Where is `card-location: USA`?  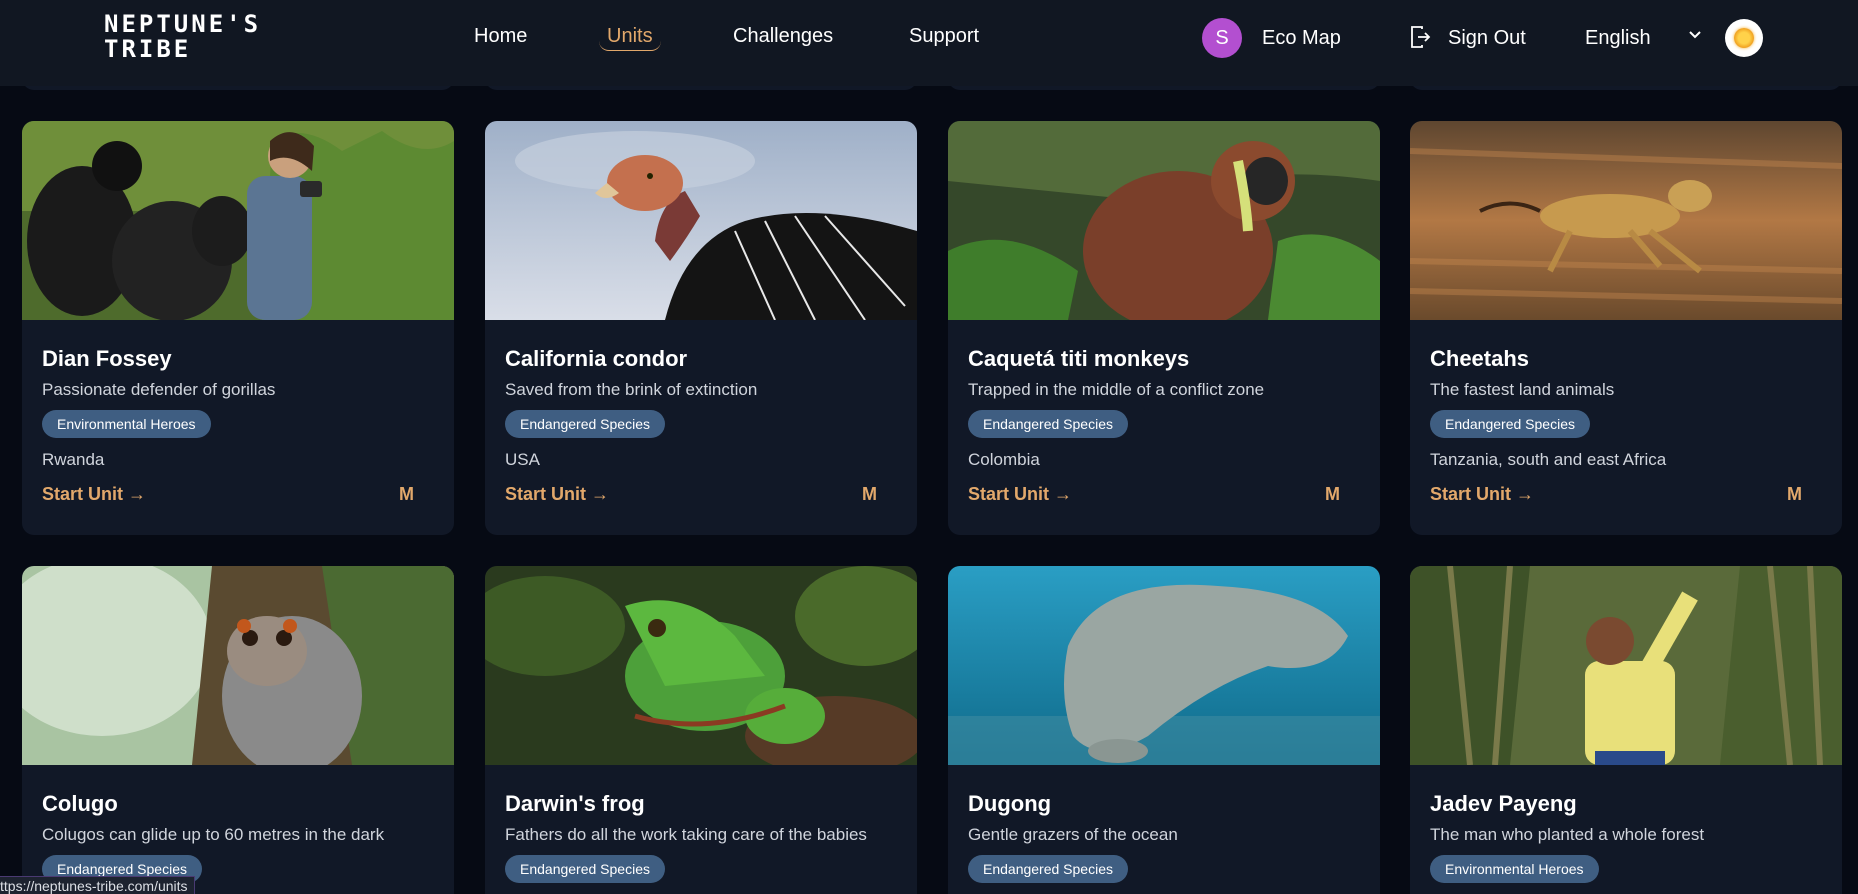 card-location: USA is located at coordinates (522, 459).